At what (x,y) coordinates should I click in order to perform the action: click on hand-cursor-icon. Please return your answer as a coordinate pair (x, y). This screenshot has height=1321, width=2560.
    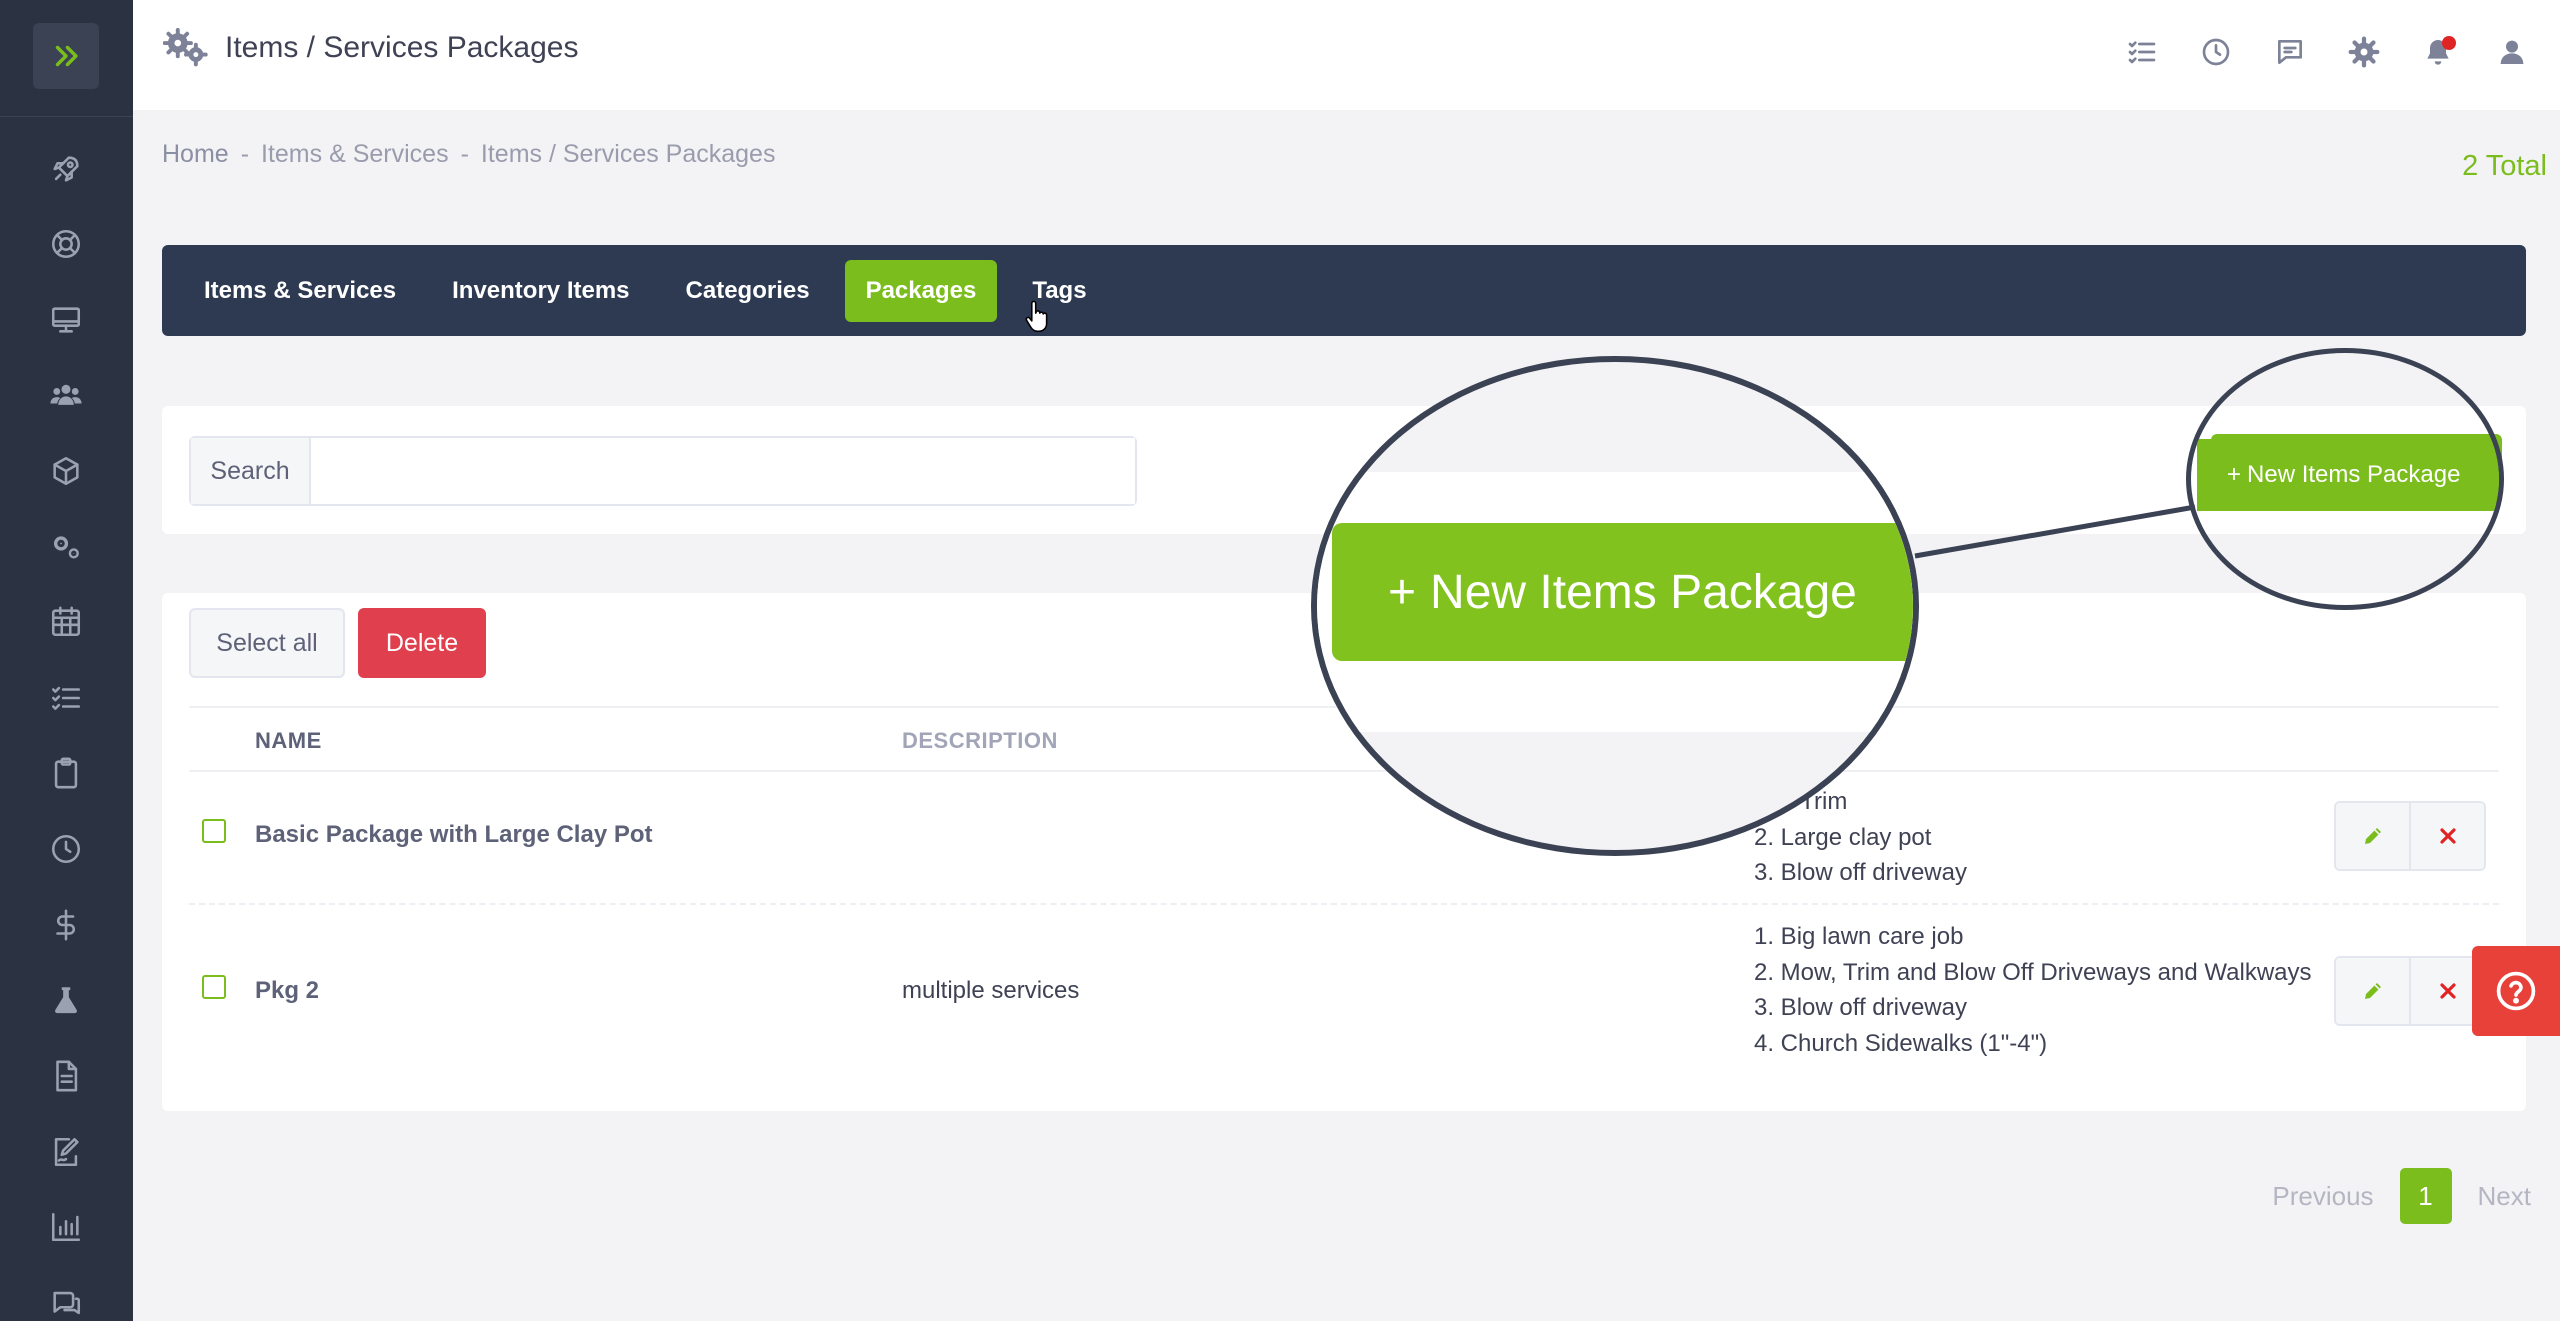
    Looking at the image, I should click on (1036, 316).